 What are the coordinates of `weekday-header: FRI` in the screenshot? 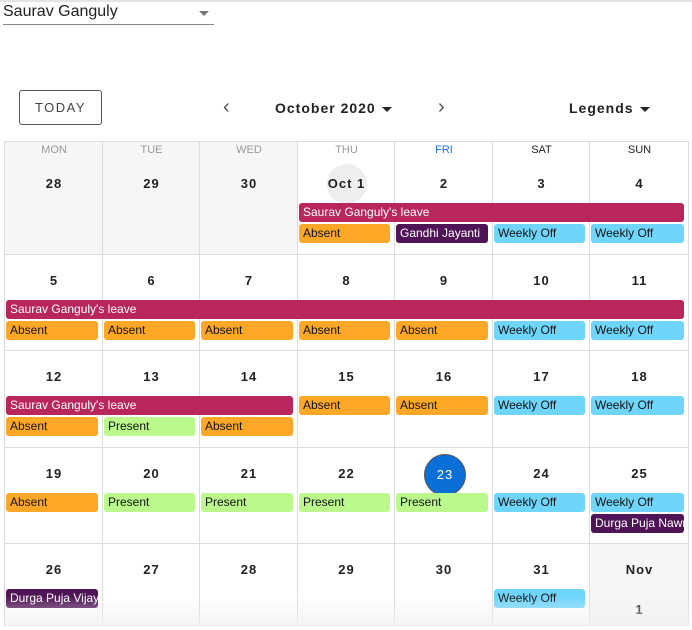 It's located at (444, 150).